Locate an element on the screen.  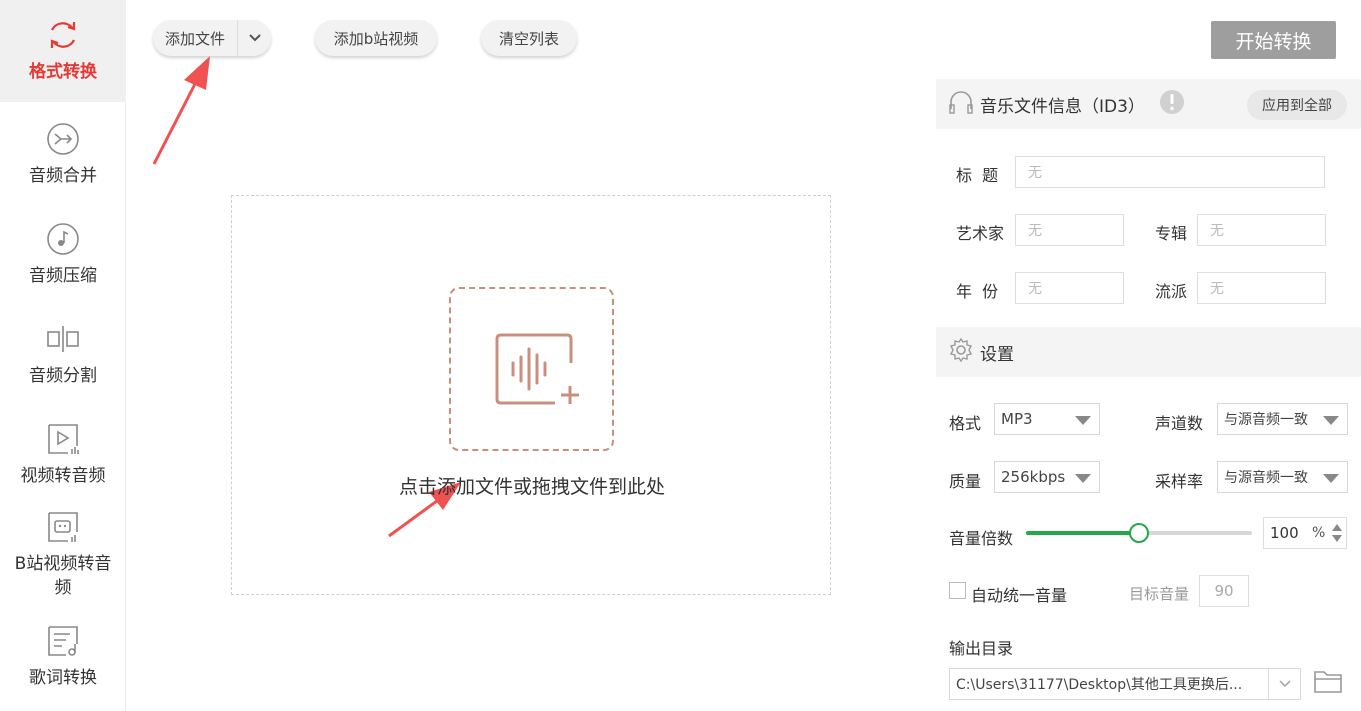
settings-section-header: 设置 is located at coordinates (1148, 352).